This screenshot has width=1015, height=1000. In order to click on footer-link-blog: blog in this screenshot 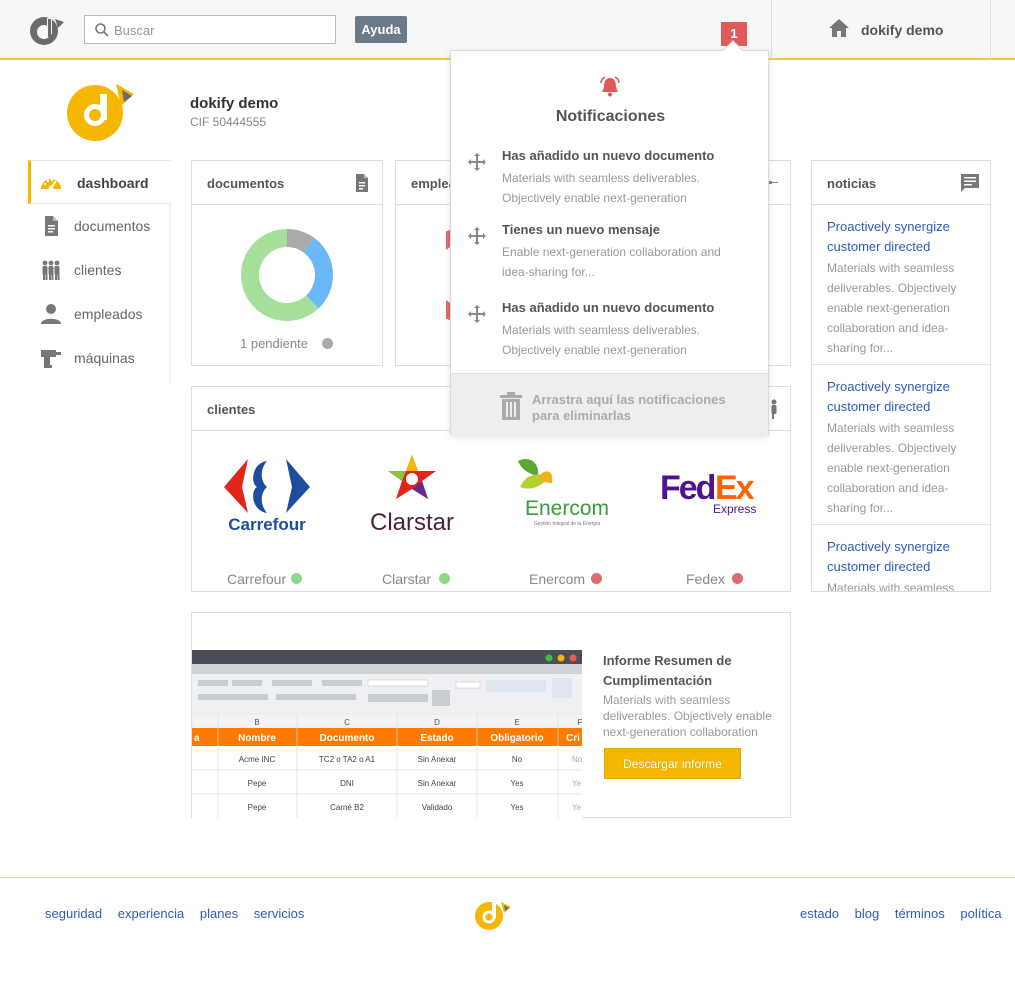, I will do `click(867, 913)`.